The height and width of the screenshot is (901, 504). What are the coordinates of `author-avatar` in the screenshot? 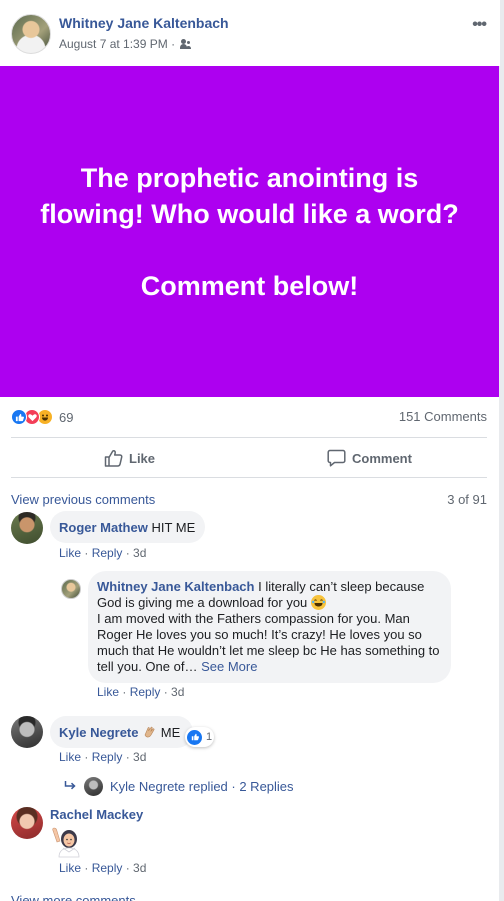 It's located at (31, 34).